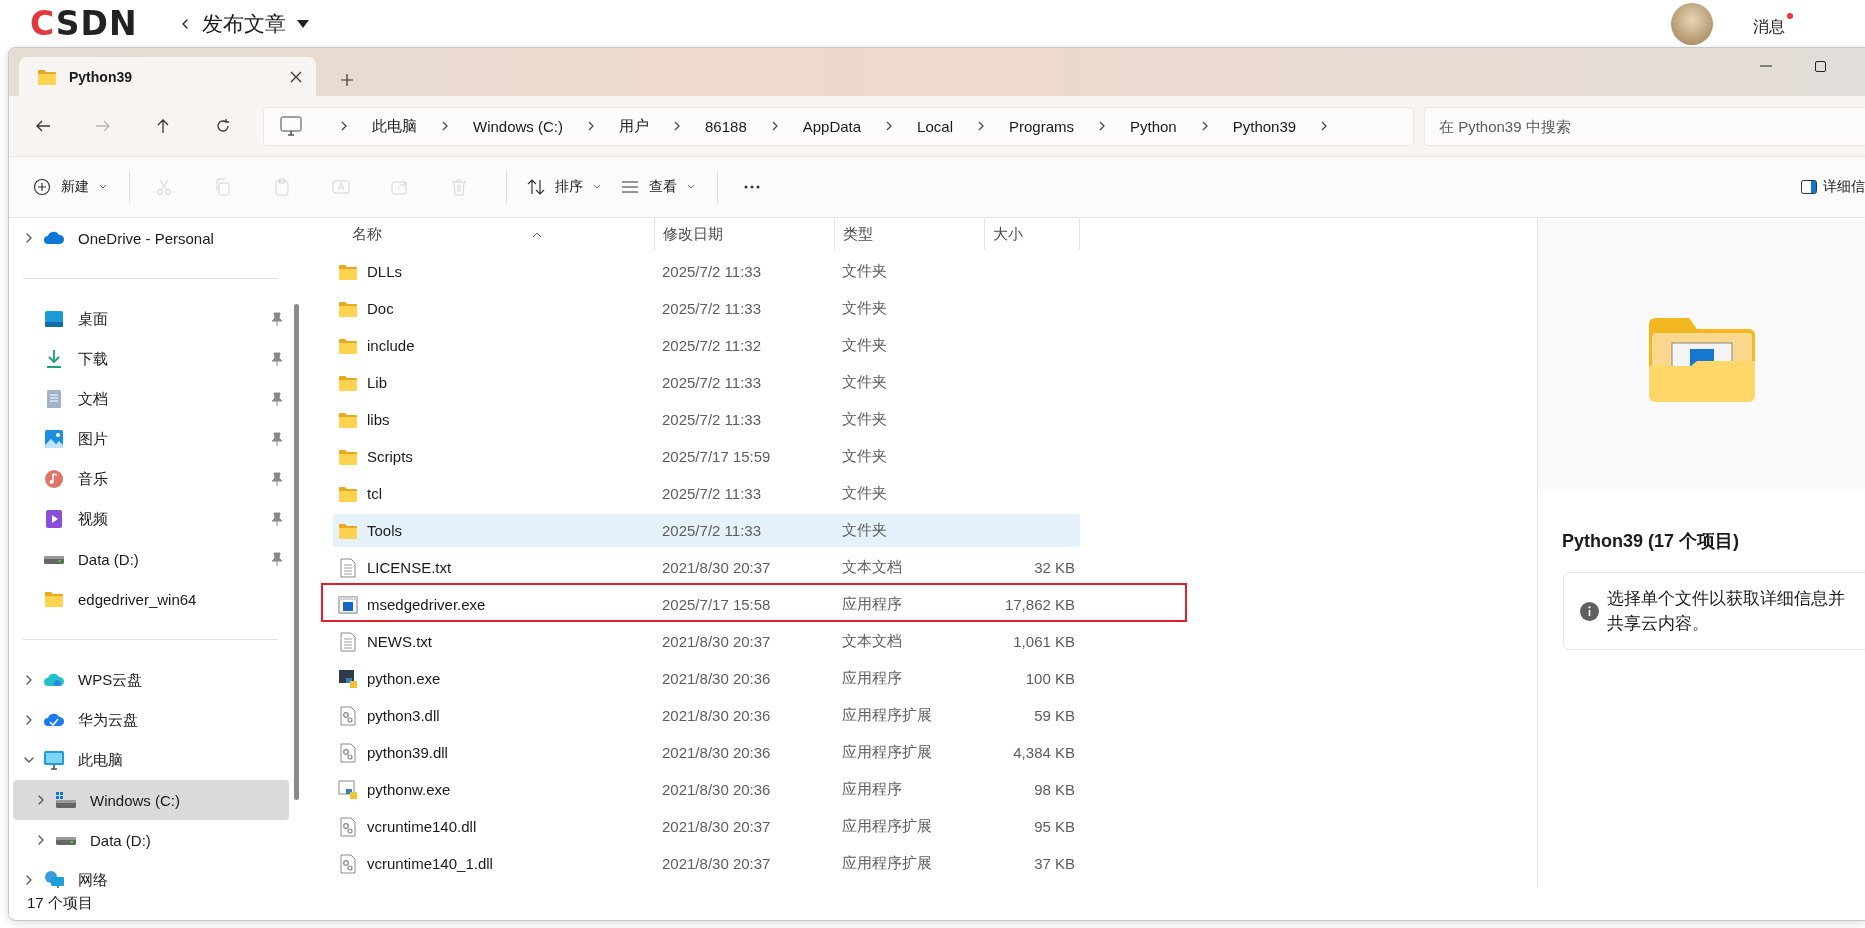 The image size is (1865, 928). I want to click on column-header: 类型, so click(909, 234).